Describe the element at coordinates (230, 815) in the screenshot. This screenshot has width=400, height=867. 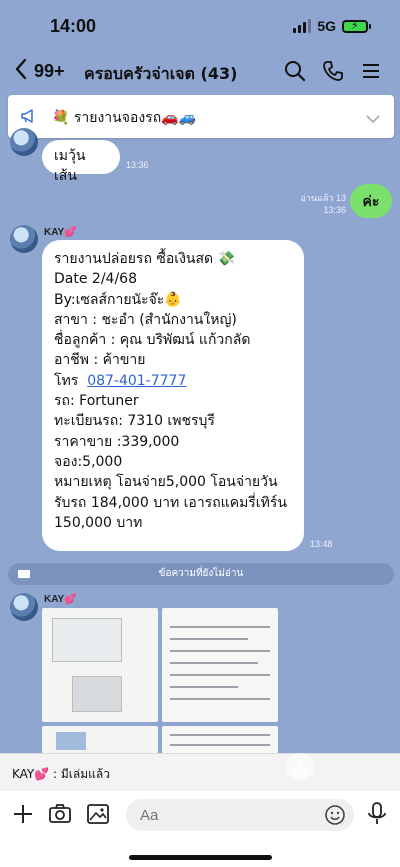
I see `message-input` at that location.